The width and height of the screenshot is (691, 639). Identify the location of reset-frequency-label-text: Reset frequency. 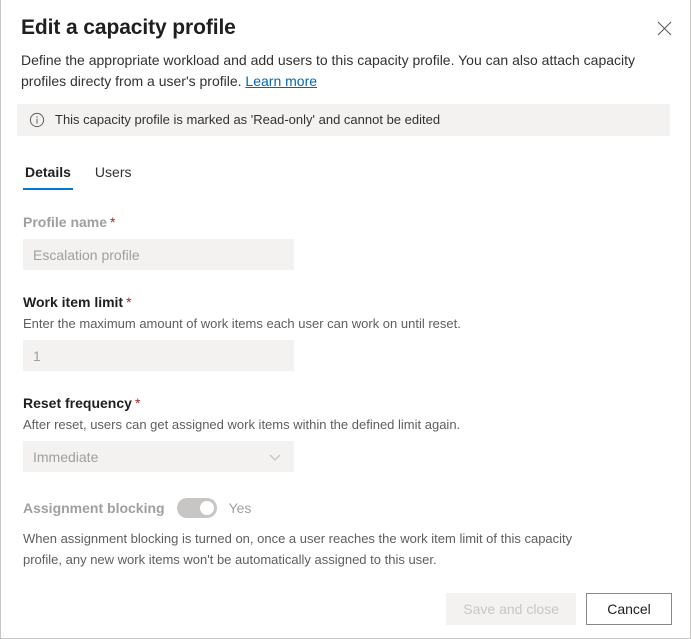
(77, 403).